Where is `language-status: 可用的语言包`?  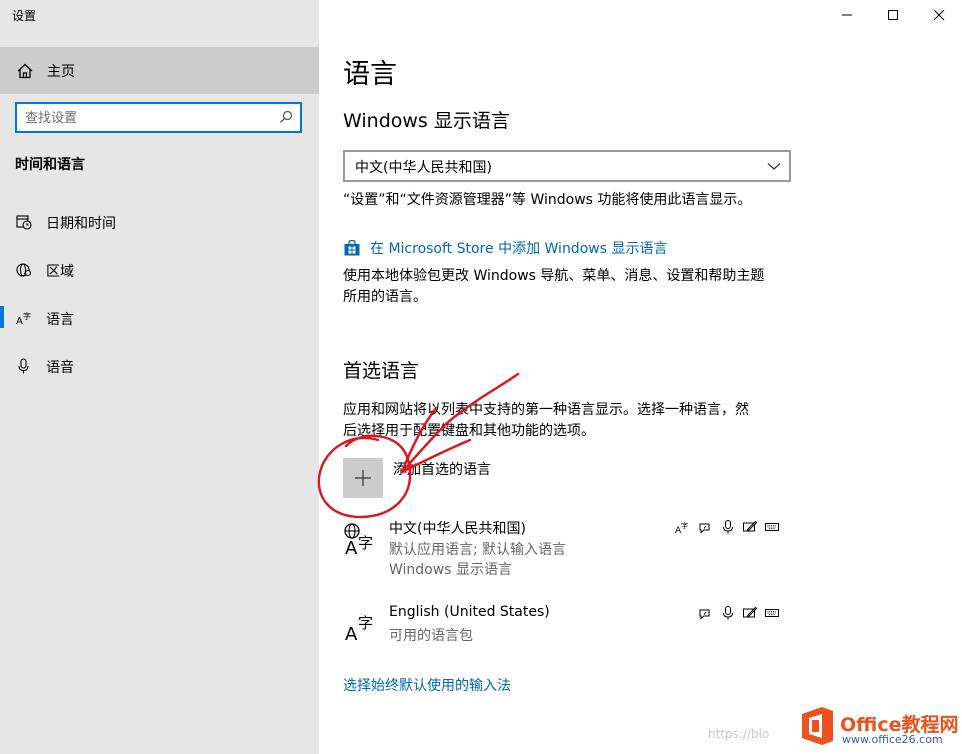
language-status: 可用的语言包 is located at coordinates (431, 635).